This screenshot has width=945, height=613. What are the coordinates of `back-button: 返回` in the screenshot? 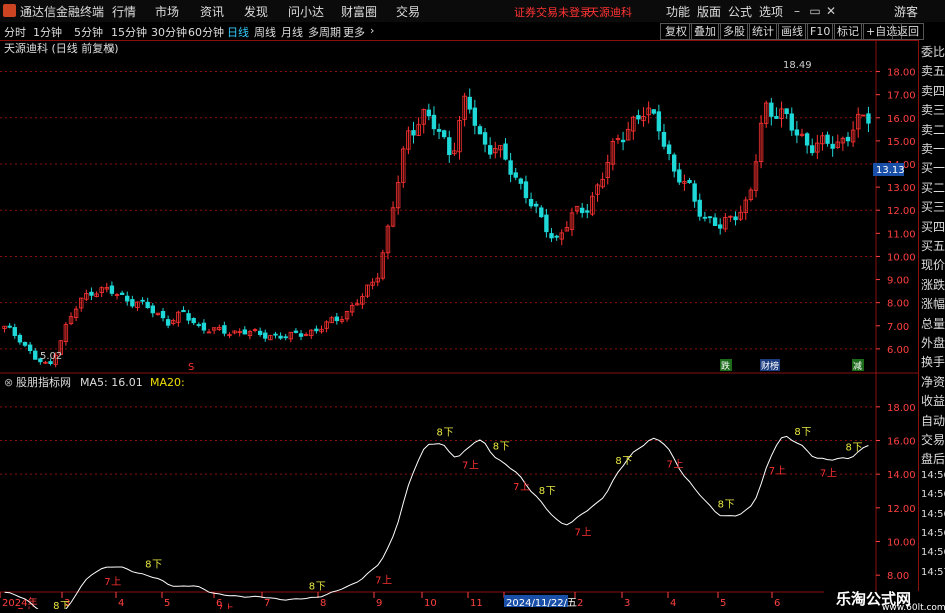 It's located at (908, 31).